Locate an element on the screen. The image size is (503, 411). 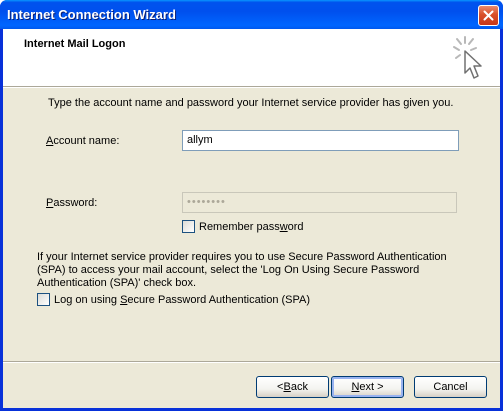
header-divider-highlight is located at coordinates (251, 87).